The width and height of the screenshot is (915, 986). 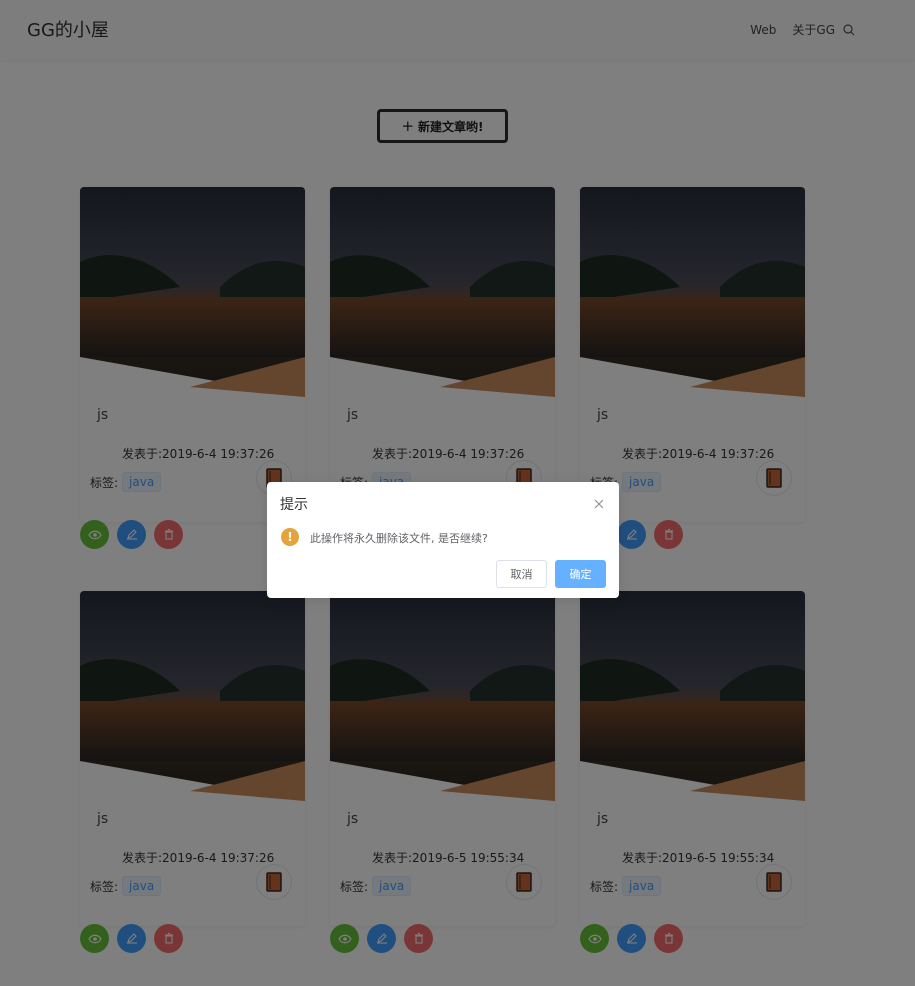 What do you see at coordinates (290, 537) in the screenshot?
I see `warning-icon: !` at bounding box center [290, 537].